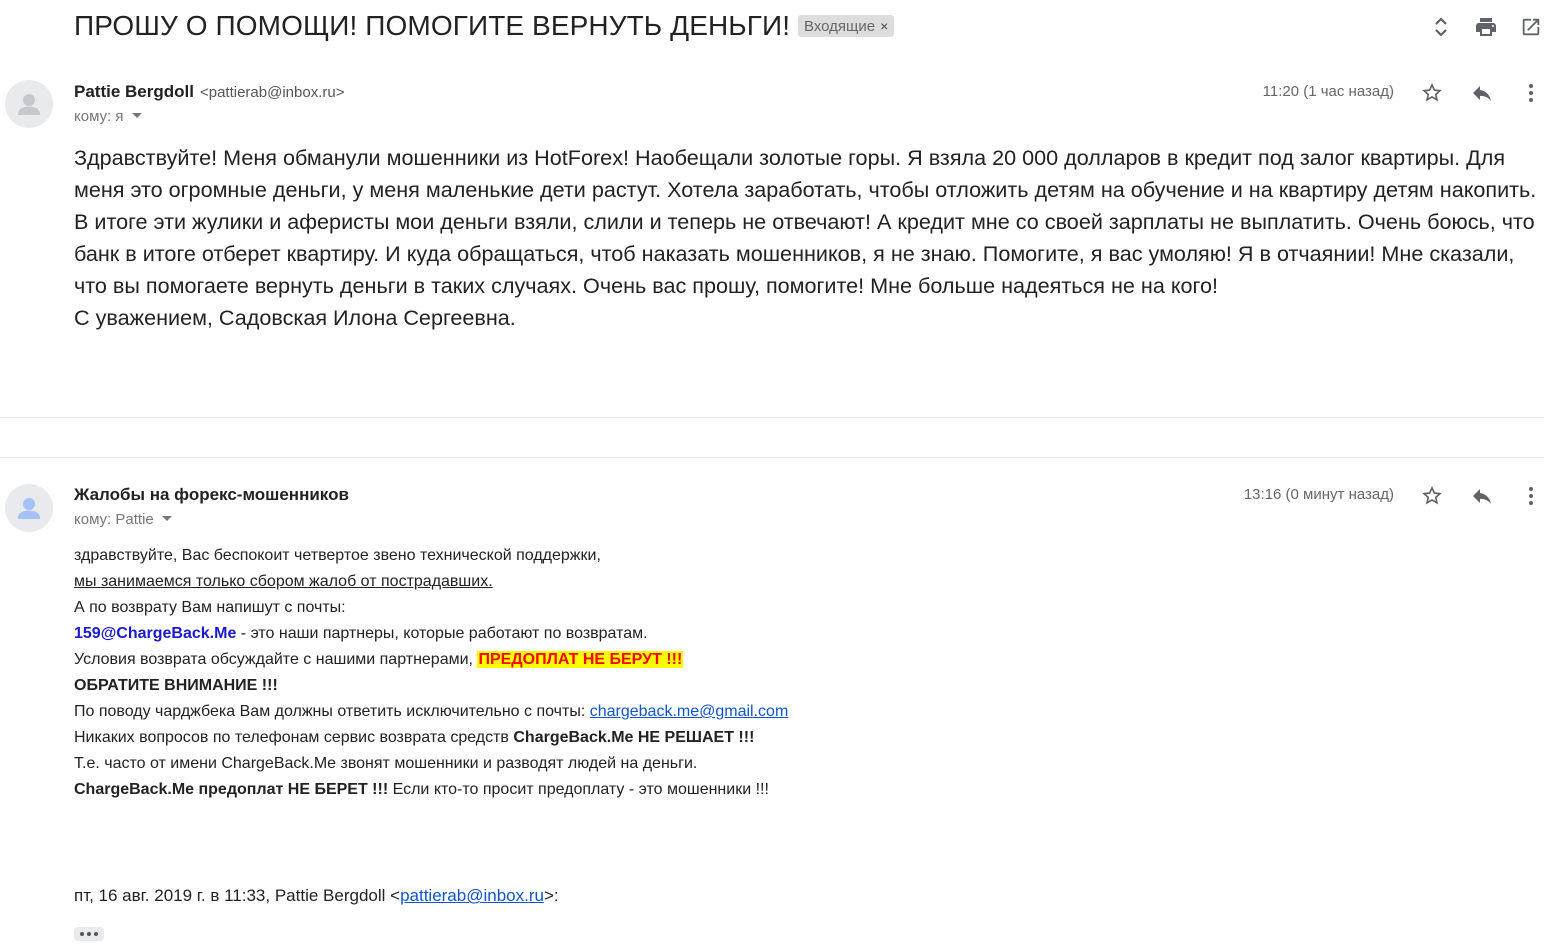  Describe the element at coordinates (1328, 91) in the screenshot. I see `message-time: 11:20 (1 час назад)` at that location.